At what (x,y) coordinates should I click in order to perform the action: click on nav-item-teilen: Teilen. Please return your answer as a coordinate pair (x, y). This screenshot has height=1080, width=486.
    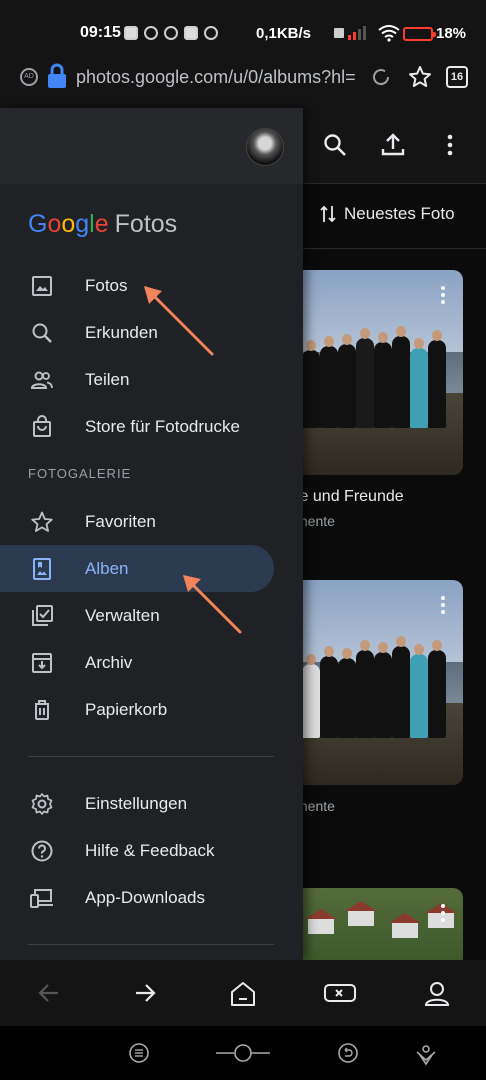
    Looking at the image, I should click on (137, 379).